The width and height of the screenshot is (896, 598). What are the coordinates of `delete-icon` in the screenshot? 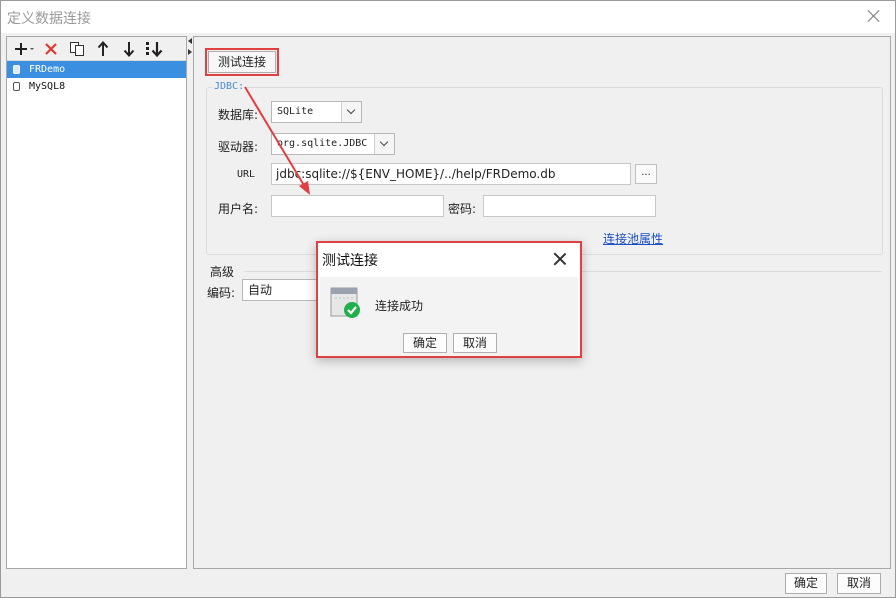 It's located at (51, 49).